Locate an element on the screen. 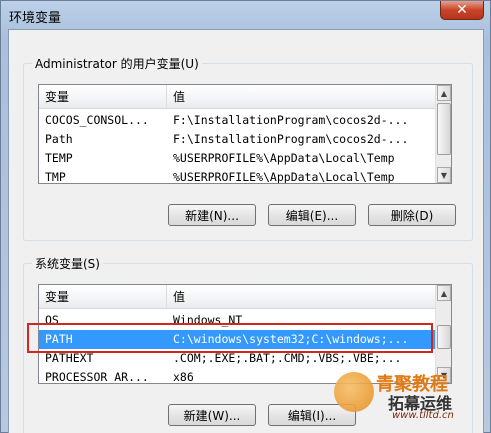 This screenshot has width=491, height=433. site-watermark: 青聚教程 拓幕运维 www.tlltd.cn is located at coordinates (409, 398).